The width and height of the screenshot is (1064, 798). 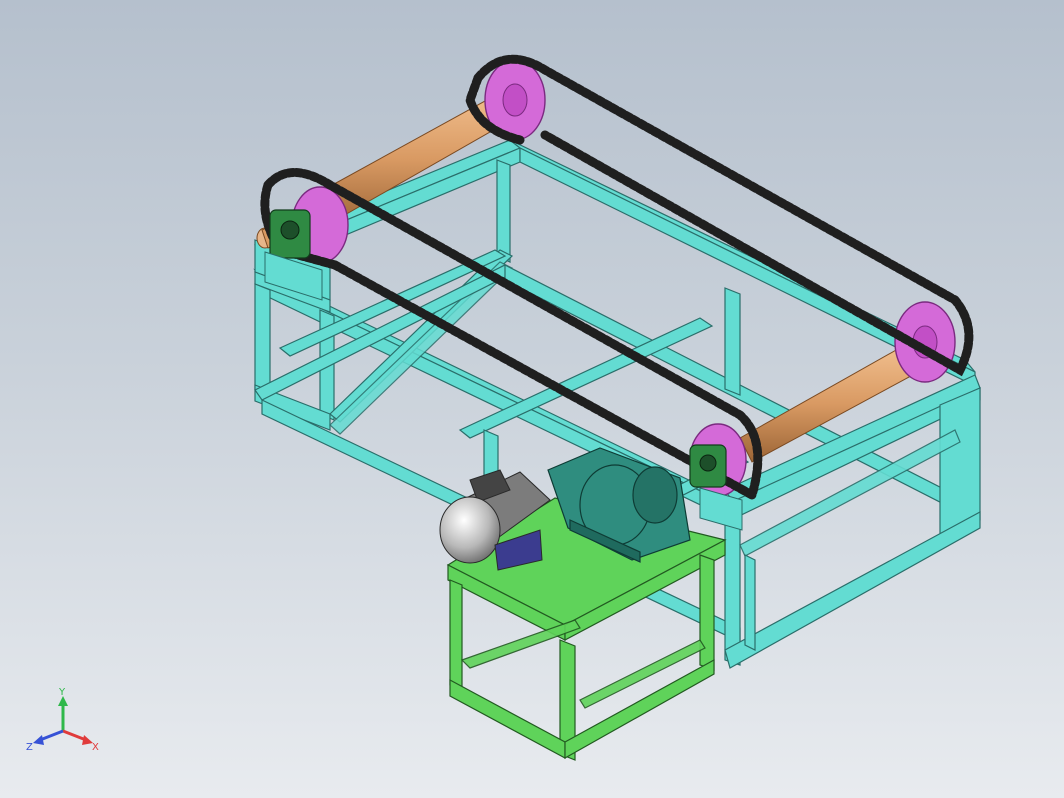 What do you see at coordinates (62, 692) in the screenshot?
I see `y-axis-label: Y` at bounding box center [62, 692].